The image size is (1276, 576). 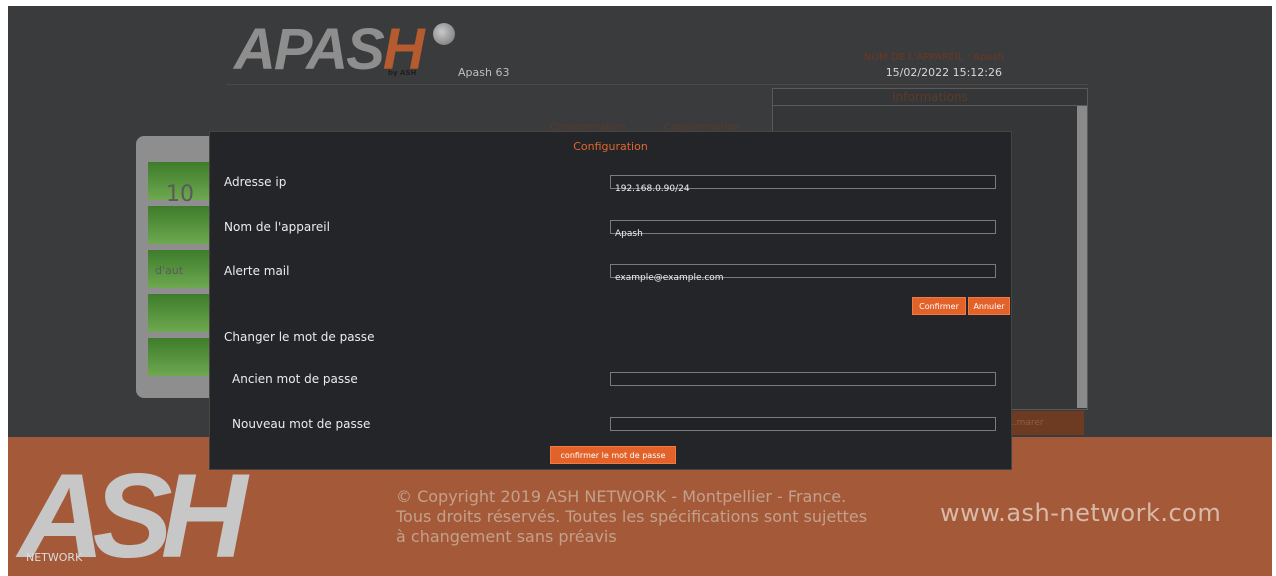 What do you see at coordinates (943, 72) in the screenshot?
I see `datetime: 15/02/2022 15:12:26` at bounding box center [943, 72].